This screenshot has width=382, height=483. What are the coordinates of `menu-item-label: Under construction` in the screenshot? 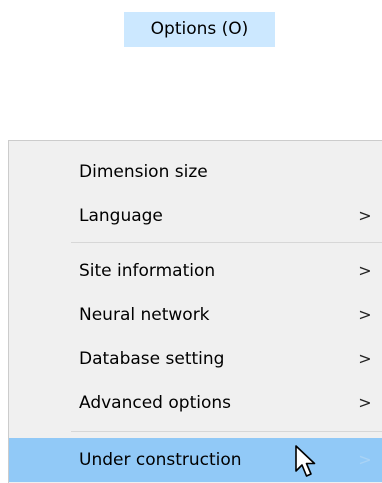 It's located at (160, 460).